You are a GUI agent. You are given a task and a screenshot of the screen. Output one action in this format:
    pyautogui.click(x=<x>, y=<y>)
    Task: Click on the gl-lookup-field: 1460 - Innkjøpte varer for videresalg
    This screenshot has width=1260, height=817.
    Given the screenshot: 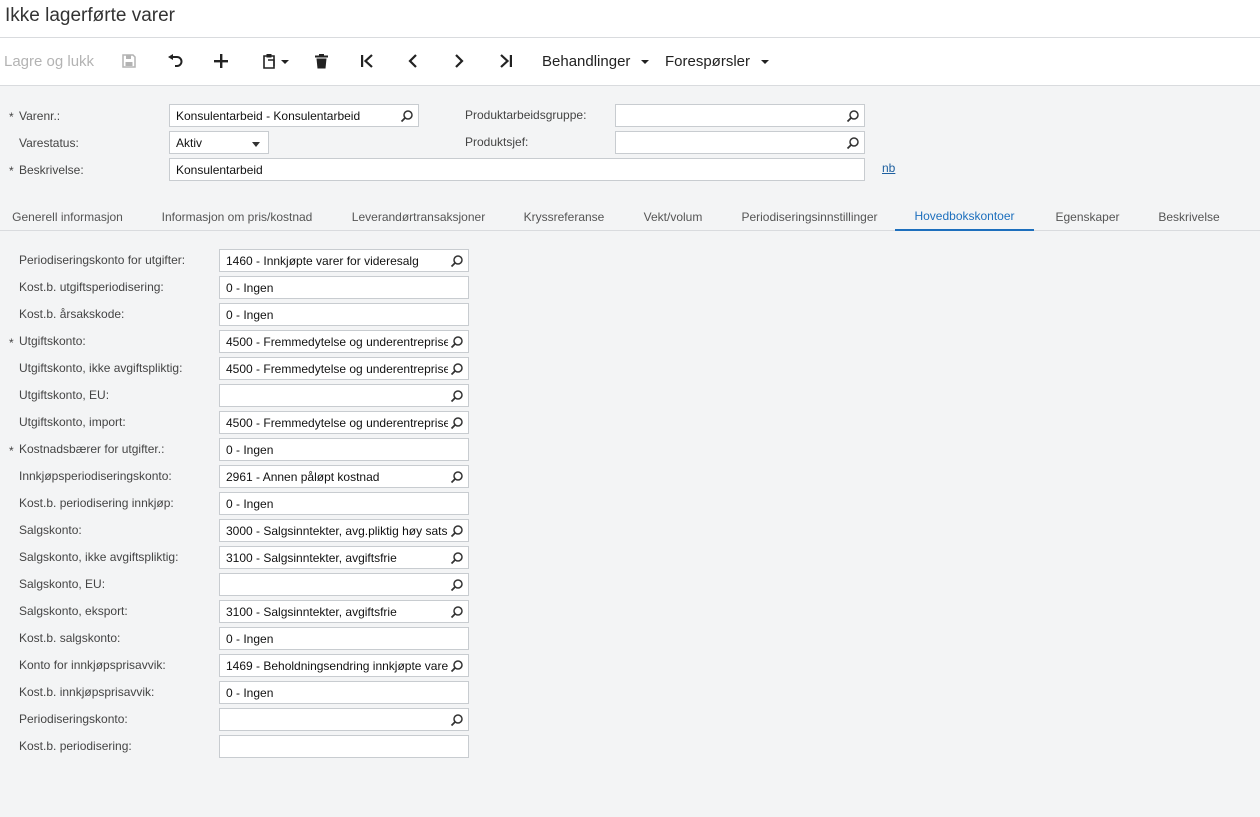 What is the action you would take?
    pyautogui.click(x=344, y=260)
    